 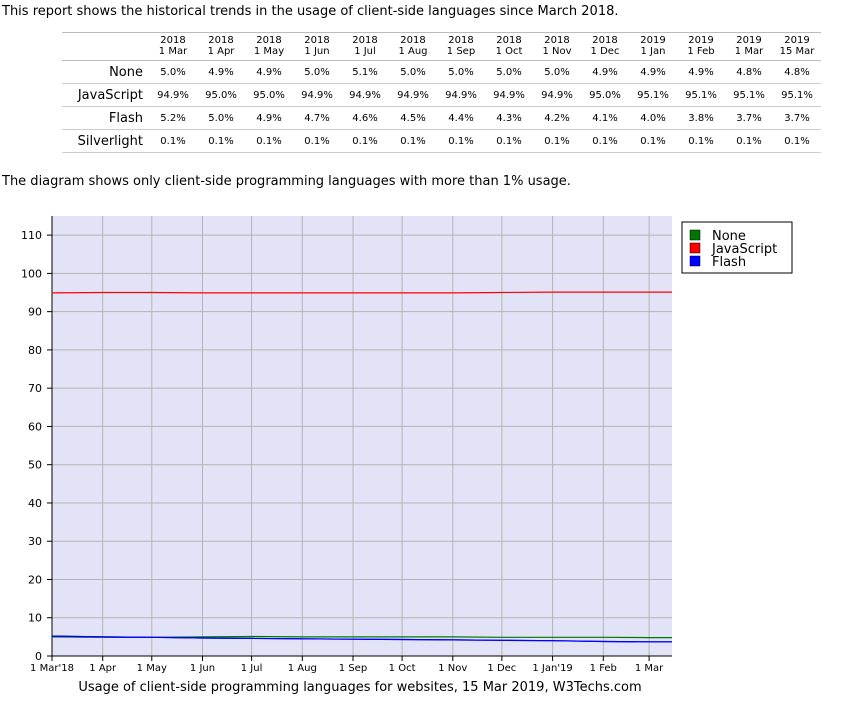 I want to click on row-label: Flash, so click(x=105, y=118).